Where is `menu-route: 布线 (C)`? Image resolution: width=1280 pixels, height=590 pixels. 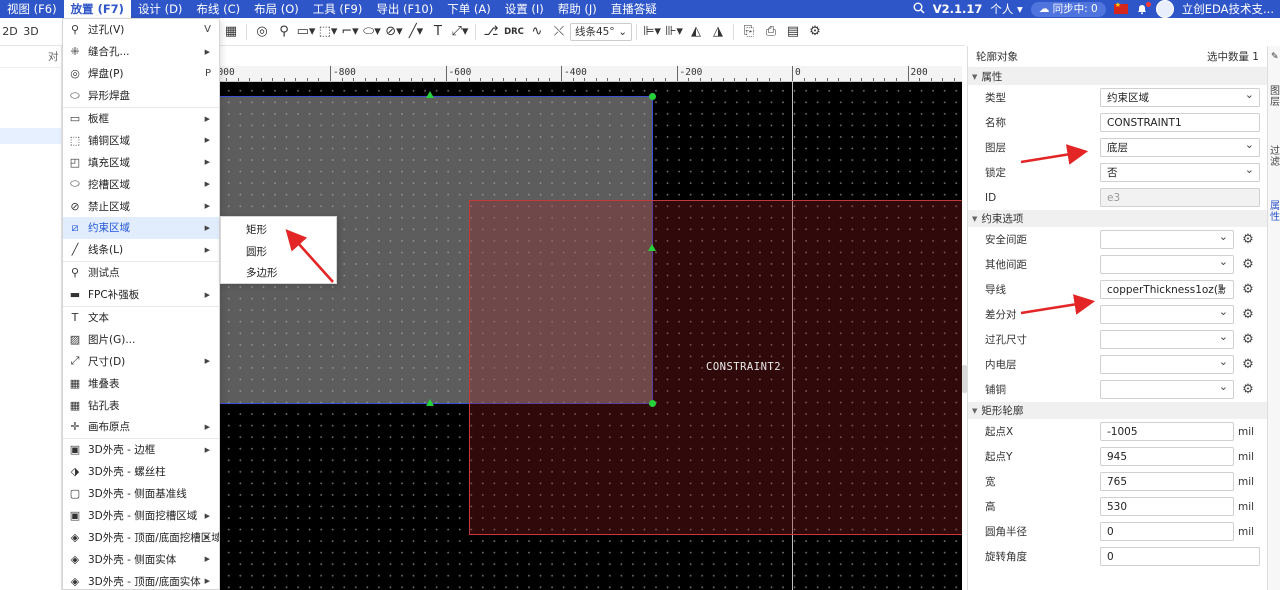
menu-route: 布线 (C) is located at coordinates (218, 9).